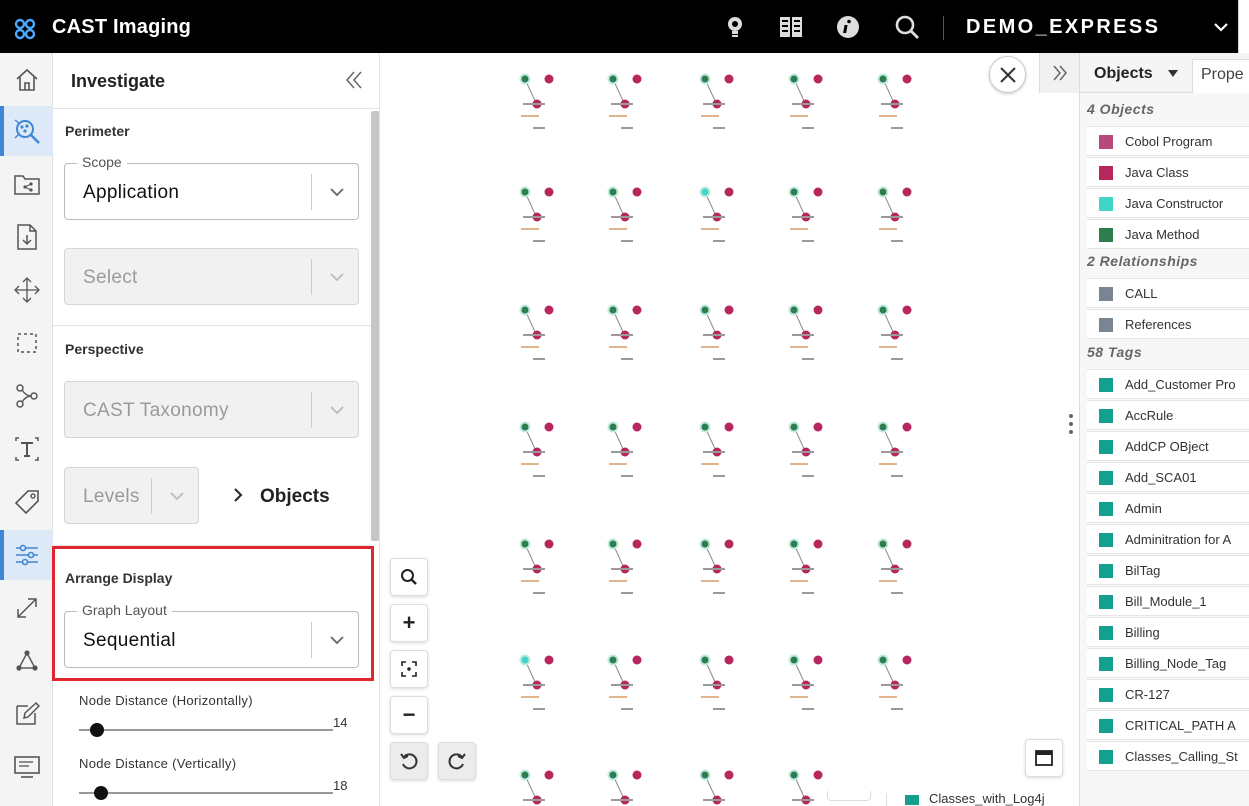 The image size is (1249, 806). I want to click on fit-view-button, so click(409, 669).